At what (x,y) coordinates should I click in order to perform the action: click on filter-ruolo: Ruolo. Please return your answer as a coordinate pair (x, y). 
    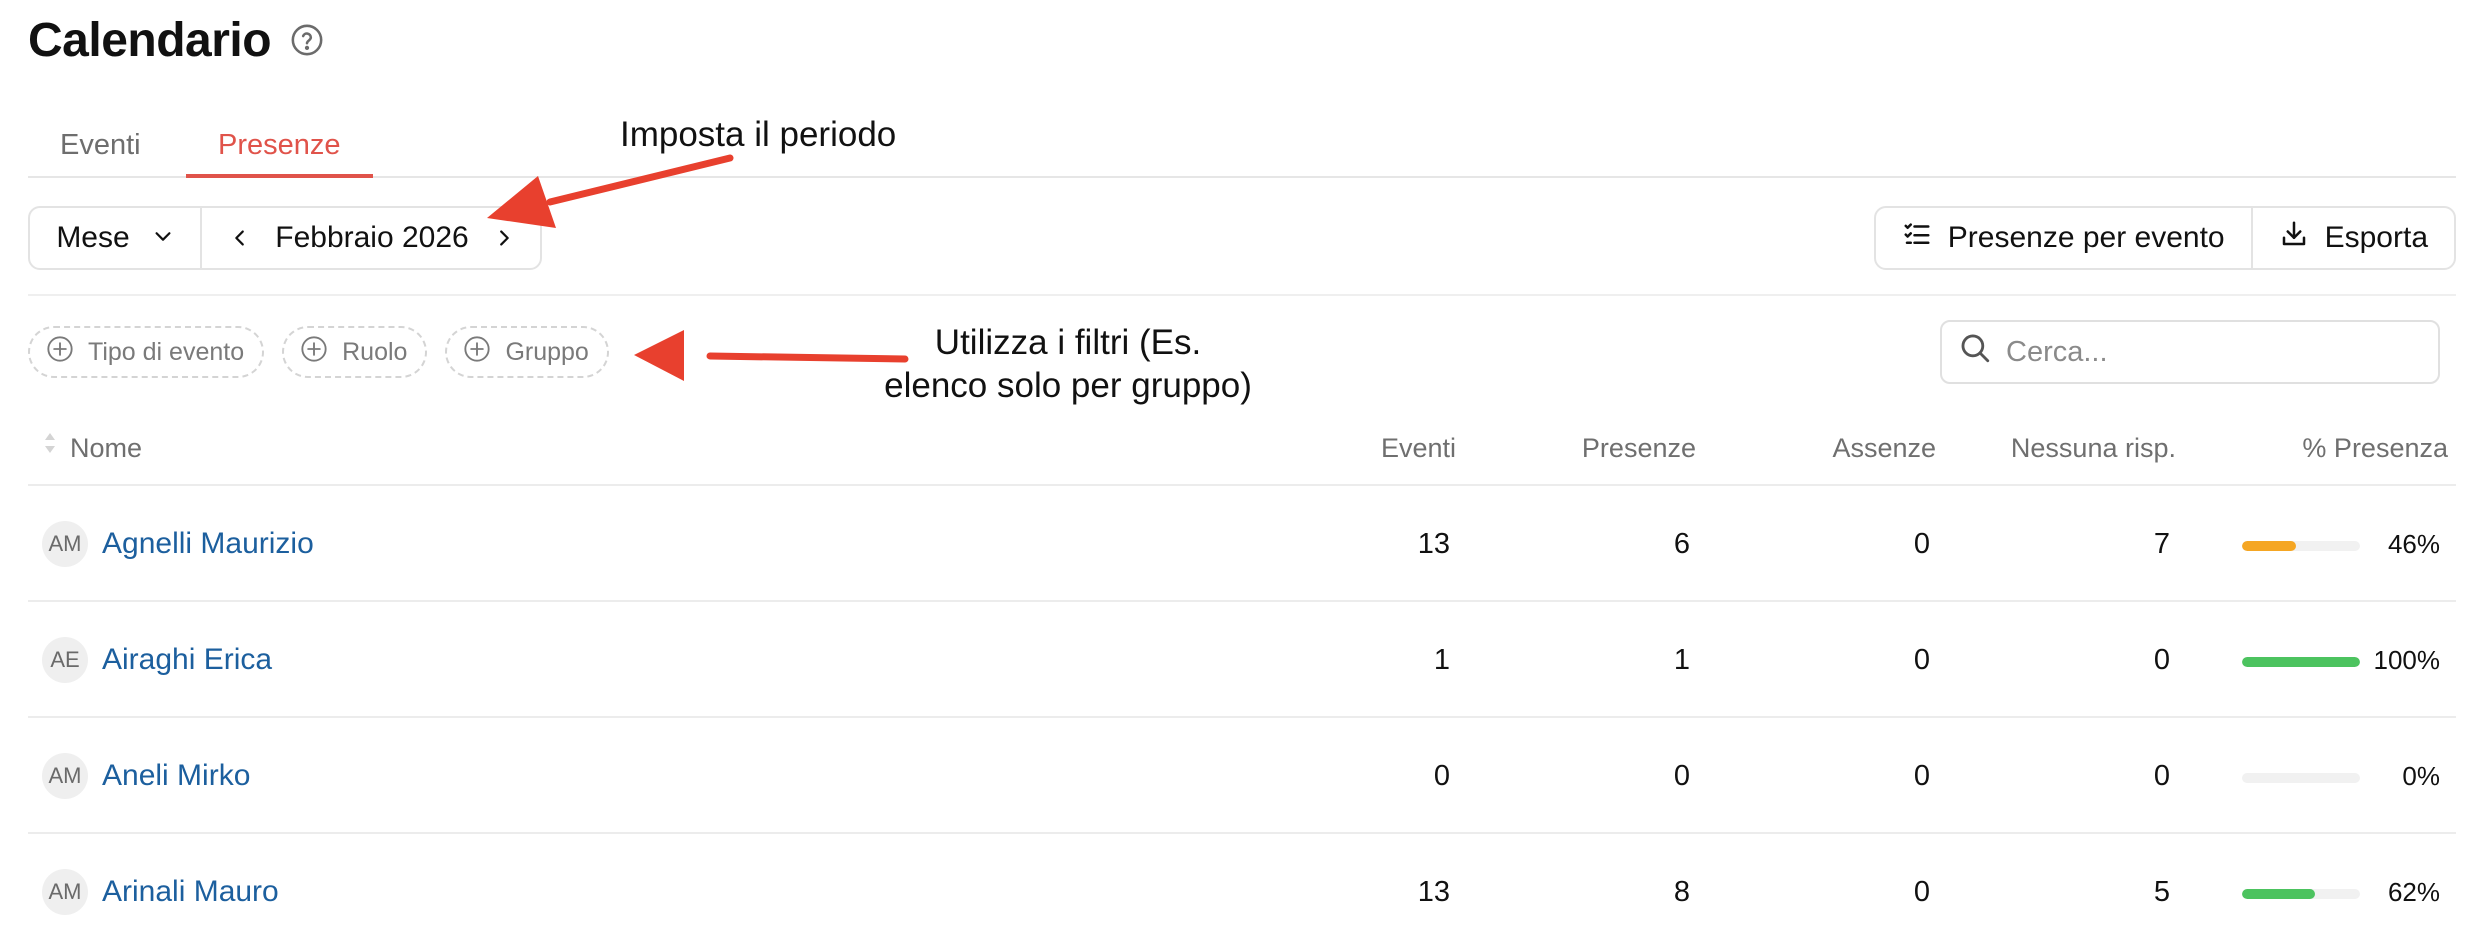
    Looking at the image, I should click on (355, 352).